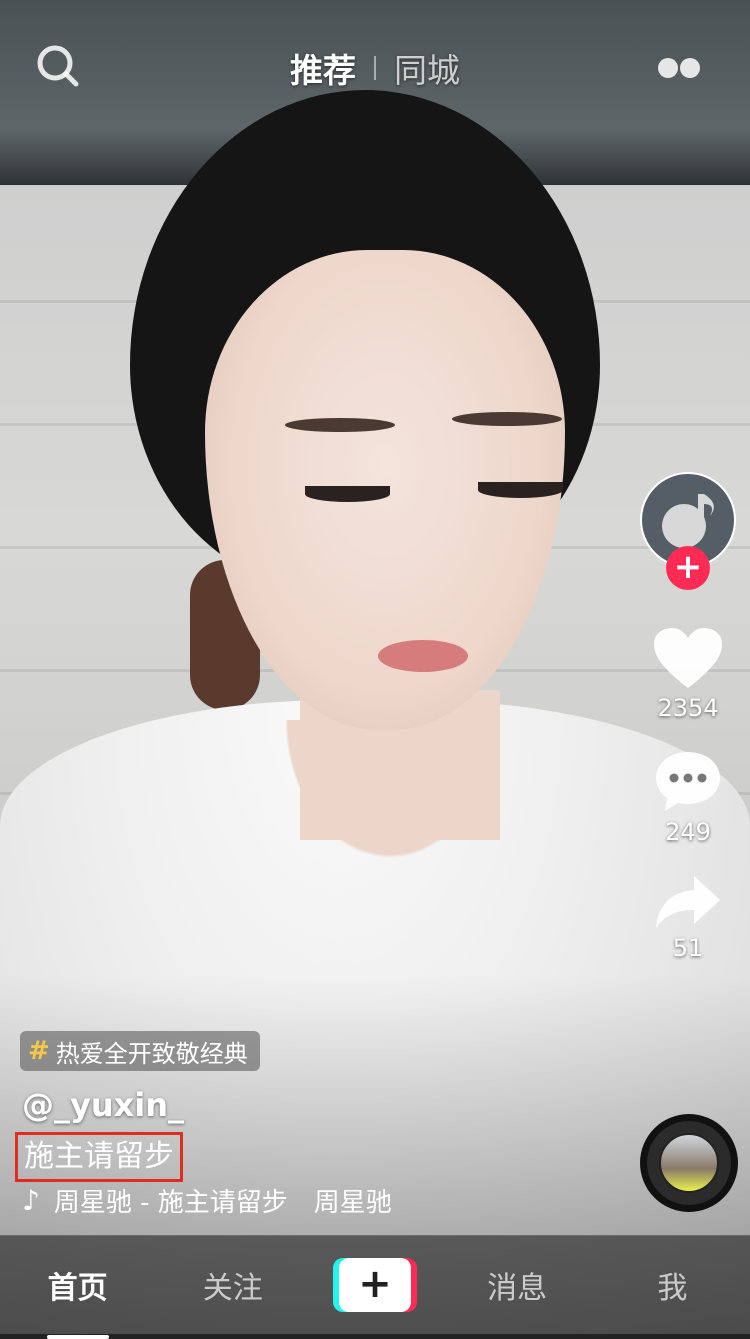 This screenshot has width=750, height=1339. I want to click on bottom-nav: 首页 关注 + 消息 我, so click(375, 1287).